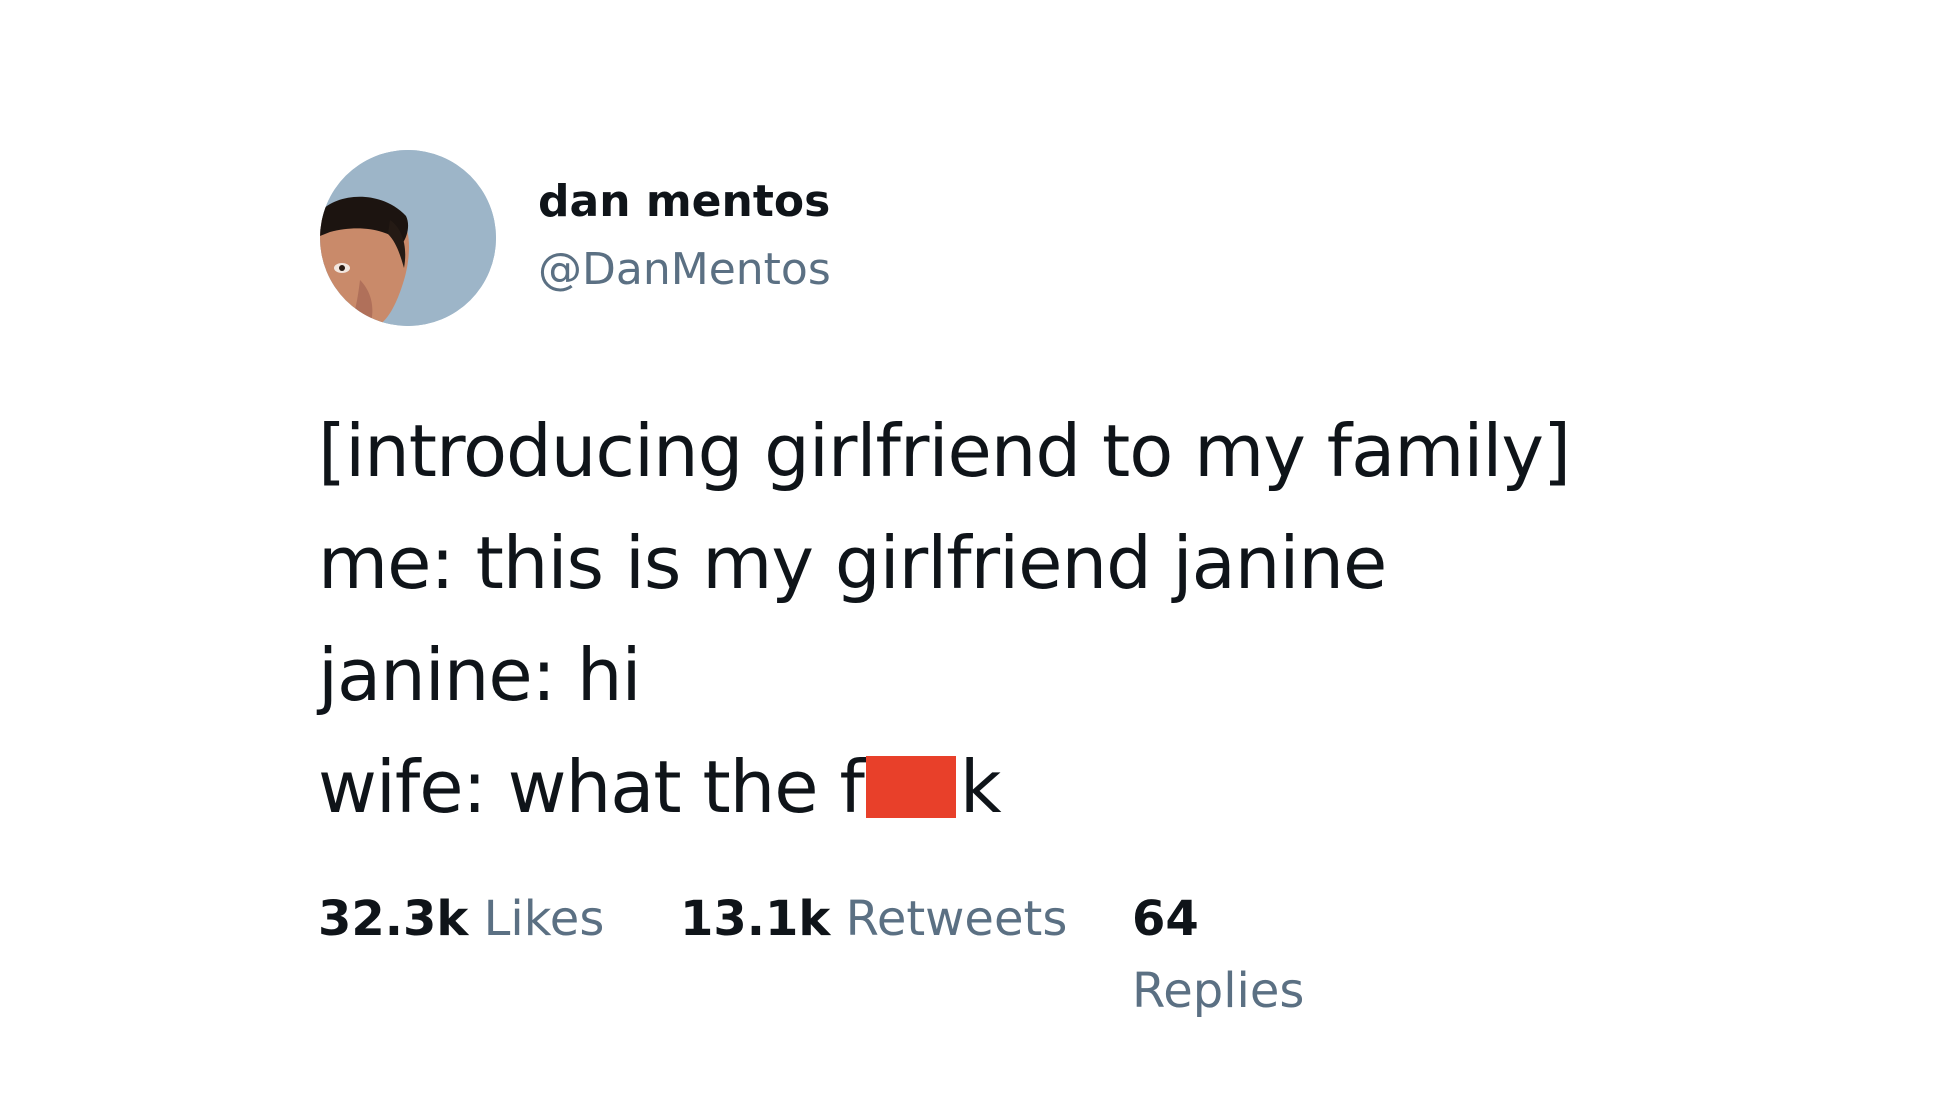 The height and width of the screenshot is (1098, 1940). Describe the element at coordinates (684, 236) in the screenshot. I see `user-info: dan mentos @DanMentos` at that location.